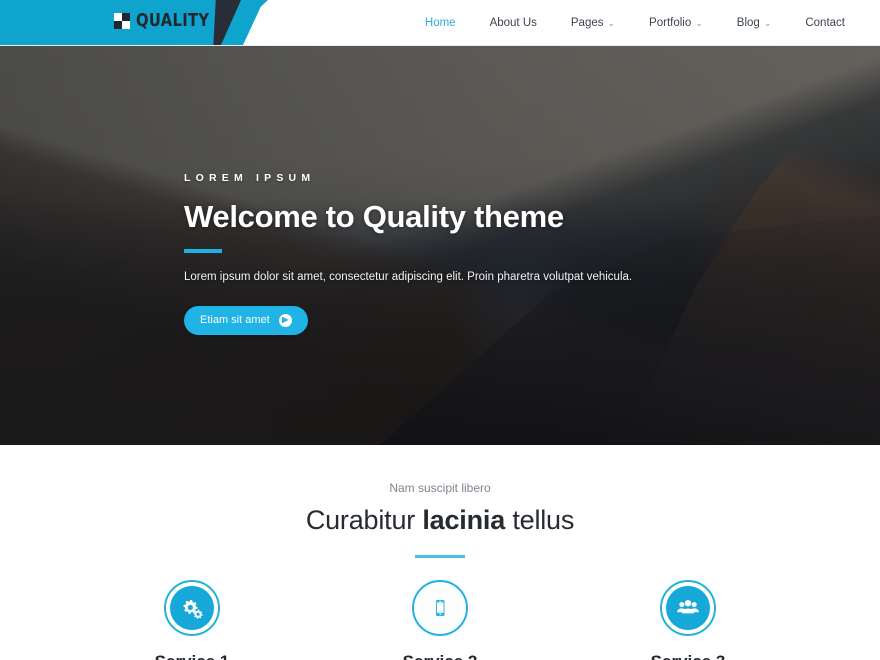 This screenshot has height=660, width=880. I want to click on service-card-1: Service 1, so click(192, 620).